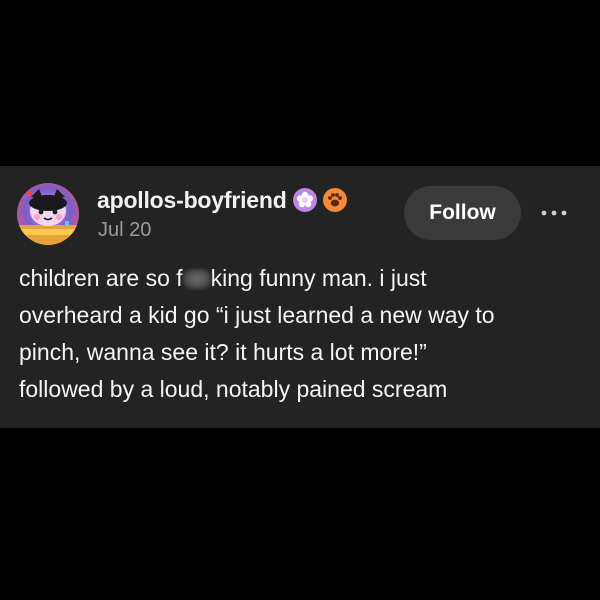 The image size is (600, 600). What do you see at coordinates (124, 230) in the screenshot?
I see `post-date: Jul 20` at bounding box center [124, 230].